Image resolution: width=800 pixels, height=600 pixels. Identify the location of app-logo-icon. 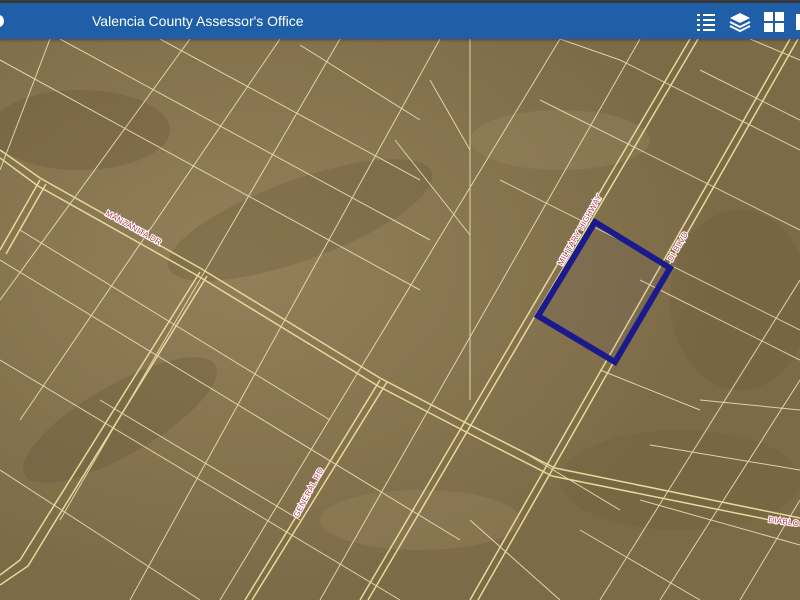
(2, 21).